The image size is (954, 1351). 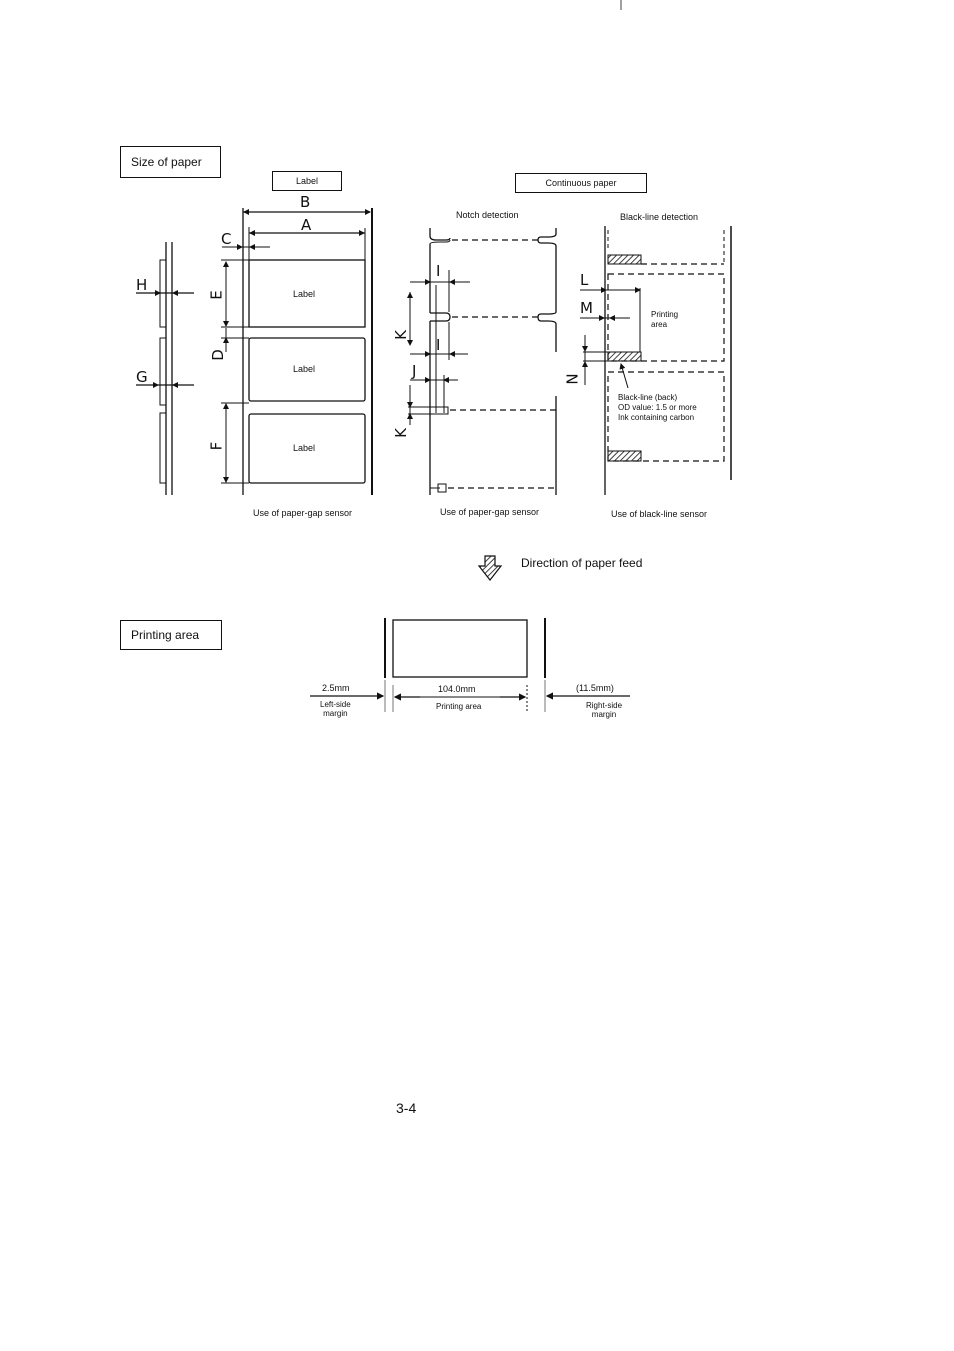 I want to click on heading-text: Size of paper, so click(x=166, y=162).